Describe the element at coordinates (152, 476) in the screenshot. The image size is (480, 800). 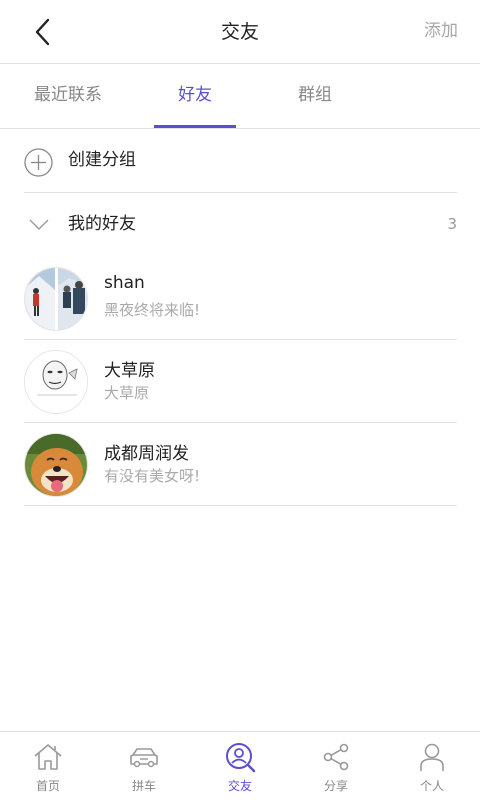
I see `friend-status: 有没有美女呀!` at that location.